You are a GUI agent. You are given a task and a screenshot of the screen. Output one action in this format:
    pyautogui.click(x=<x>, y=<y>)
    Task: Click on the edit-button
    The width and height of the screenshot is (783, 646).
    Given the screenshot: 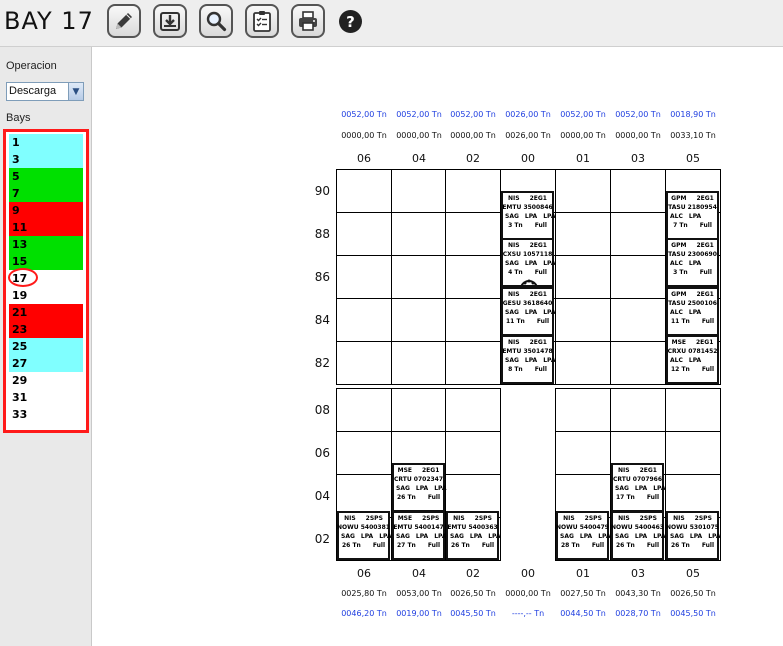 What is the action you would take?
    pyautogui.click(x=124, y=21)
    